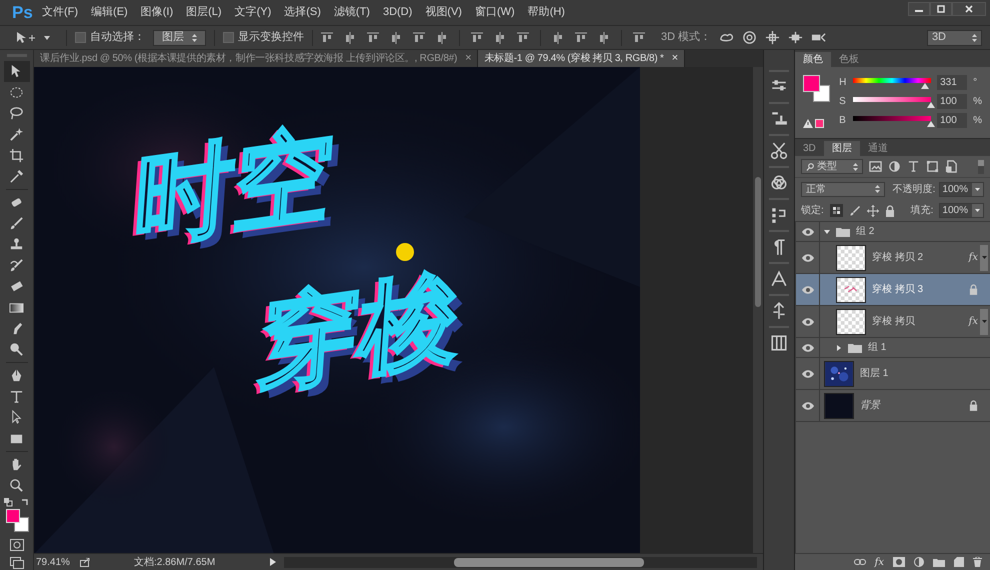 The width and height of the screenshot is (990, 570). What do you see at coordinates (17, 545) in the screenshot?
I see `quick-mask-icon` at bounding box center [17, 545].